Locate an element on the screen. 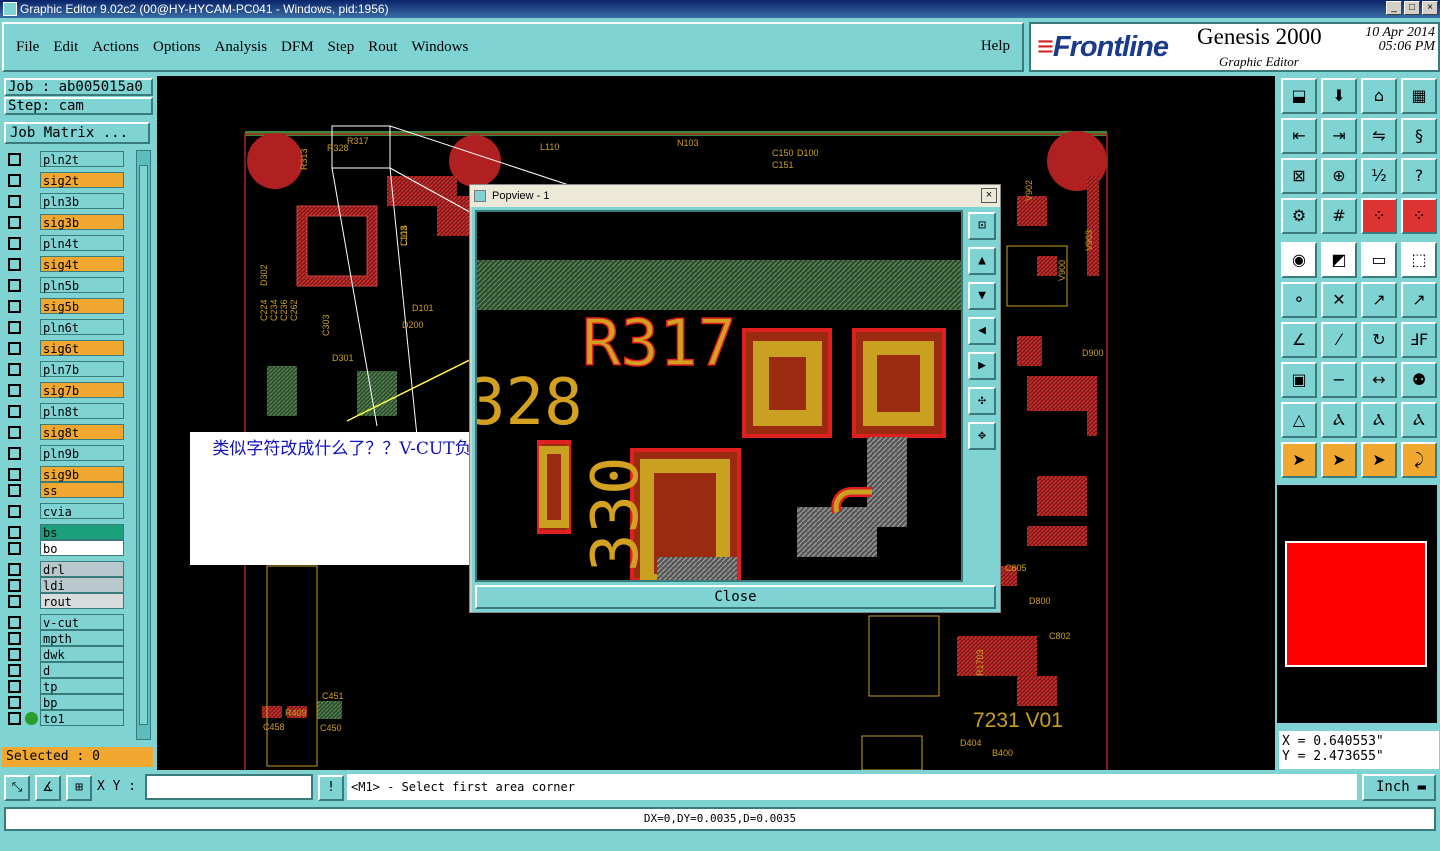  cluster-icon: ⚉ is located at coordinates (1419, 380).